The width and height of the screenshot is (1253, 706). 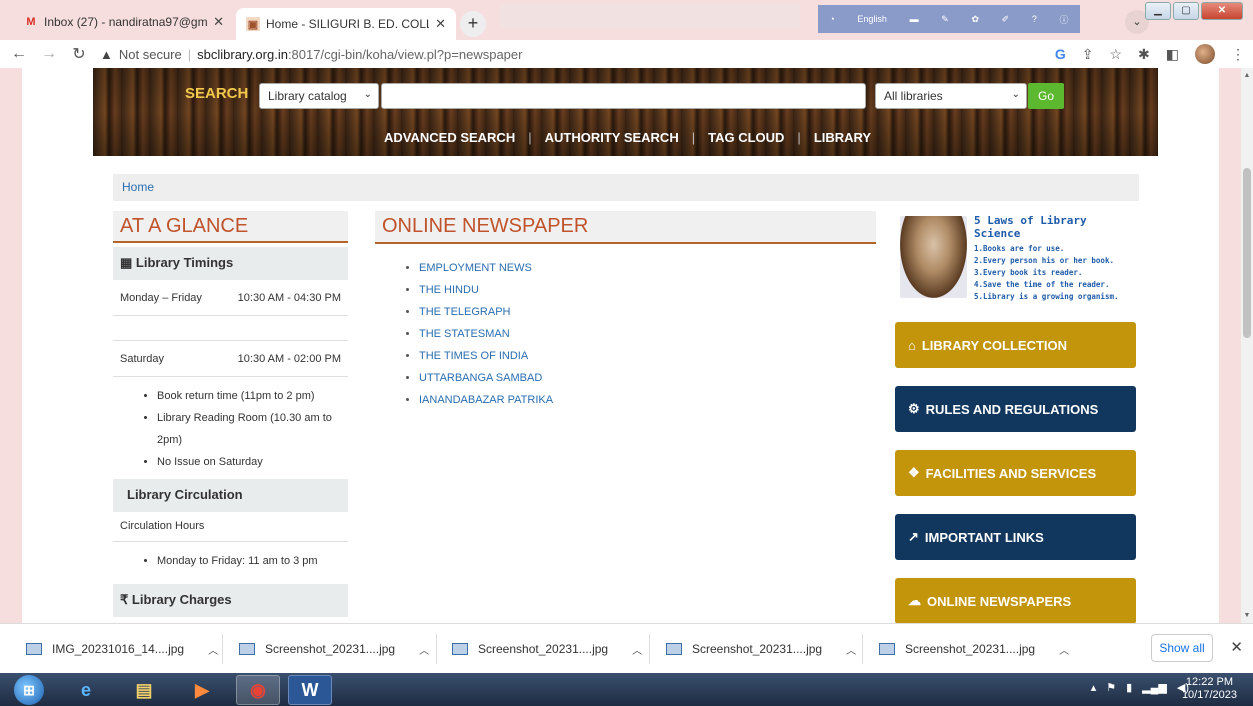 What do you see at coordinates (1019, 248) in the screenshot?
I see `law-item: 1.Books are for use.` at bounding box center [1019, 248].